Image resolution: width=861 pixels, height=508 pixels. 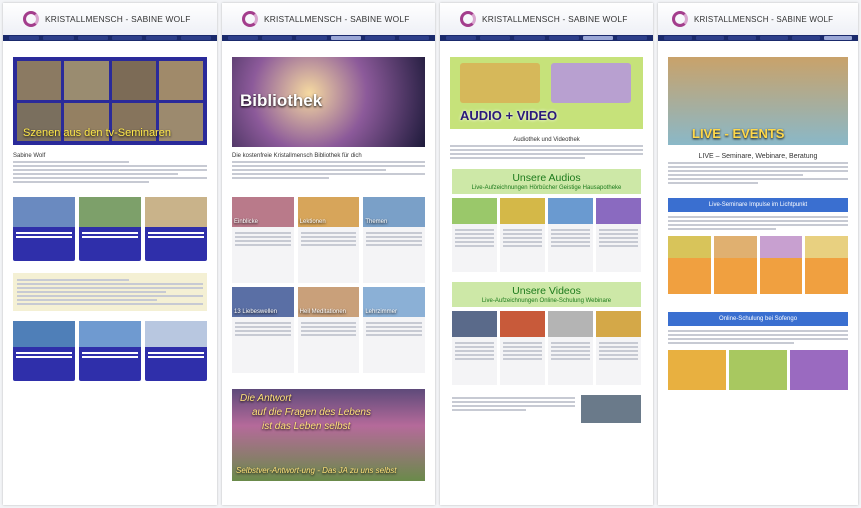 I want to click on banner-caption: Bibliothek, so click(x=281, y=100).